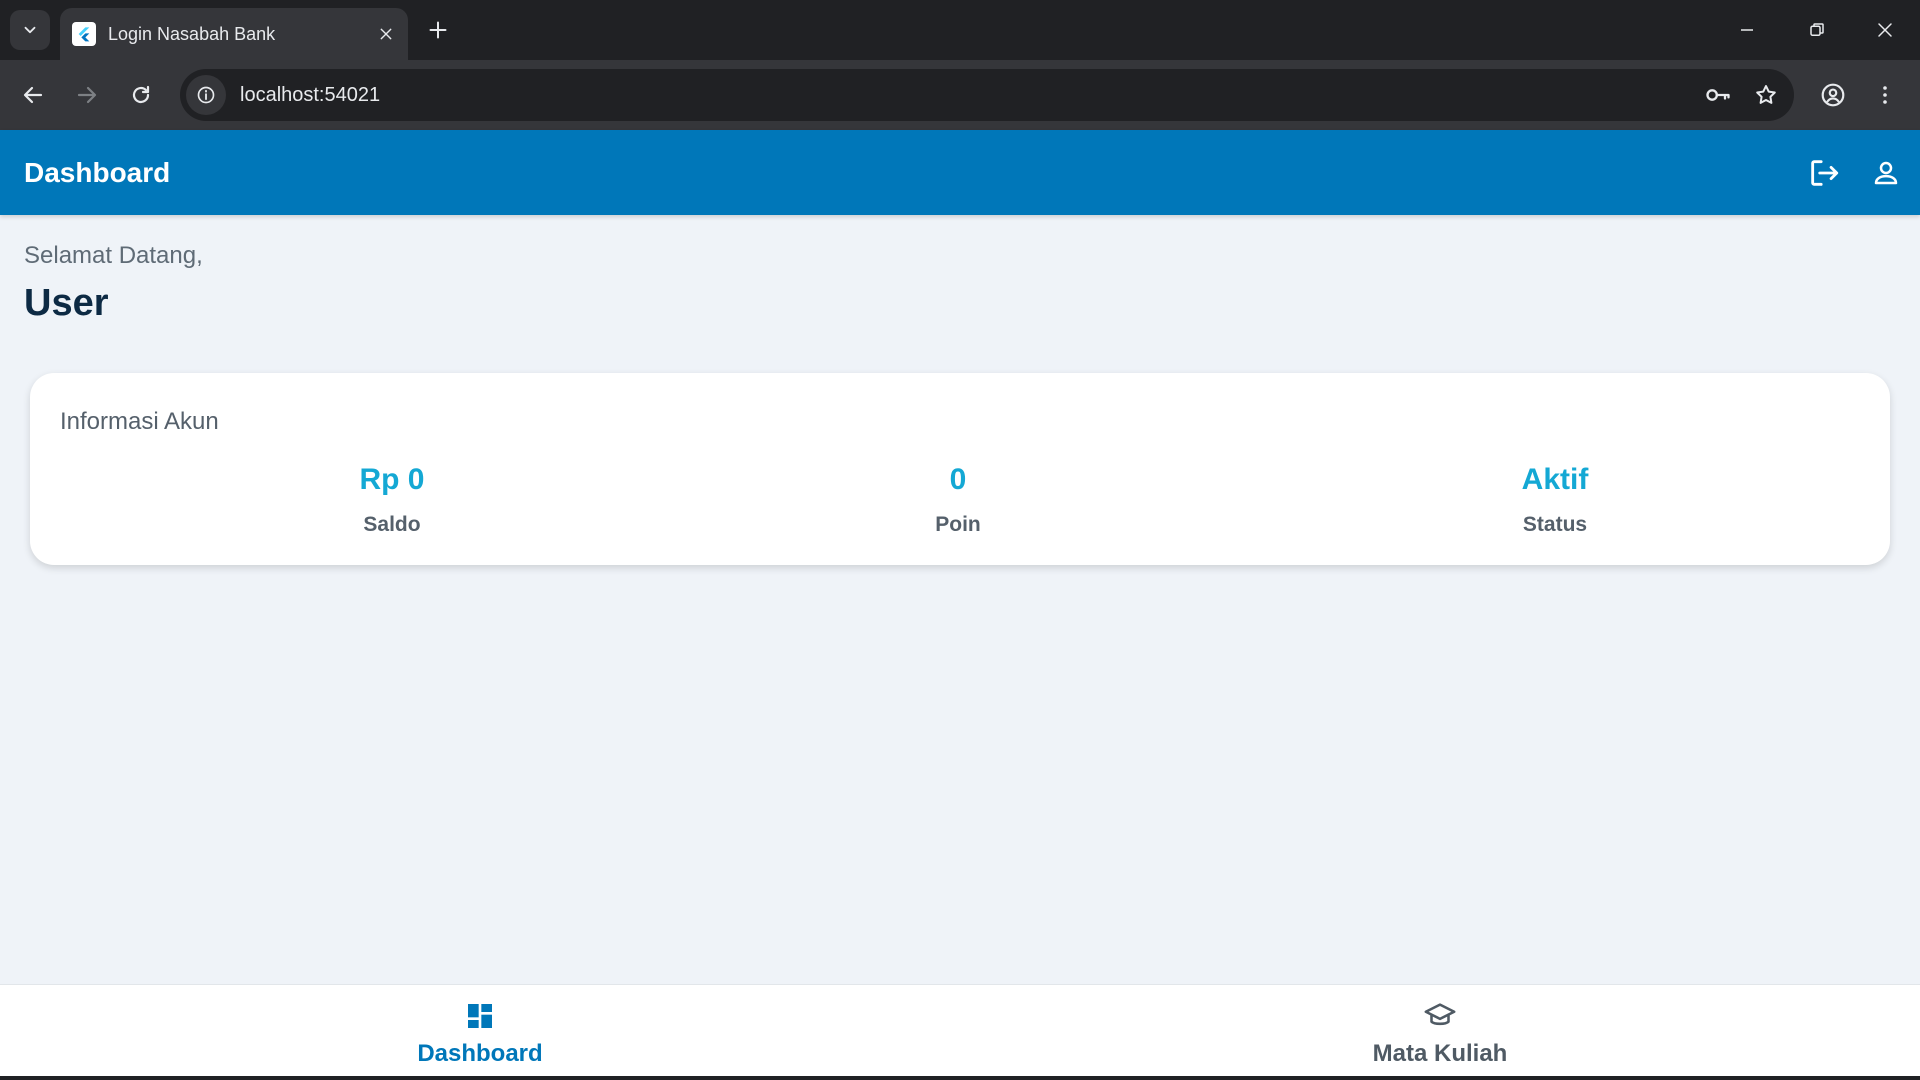  I want to click on person-icon, so click(1886, 172).